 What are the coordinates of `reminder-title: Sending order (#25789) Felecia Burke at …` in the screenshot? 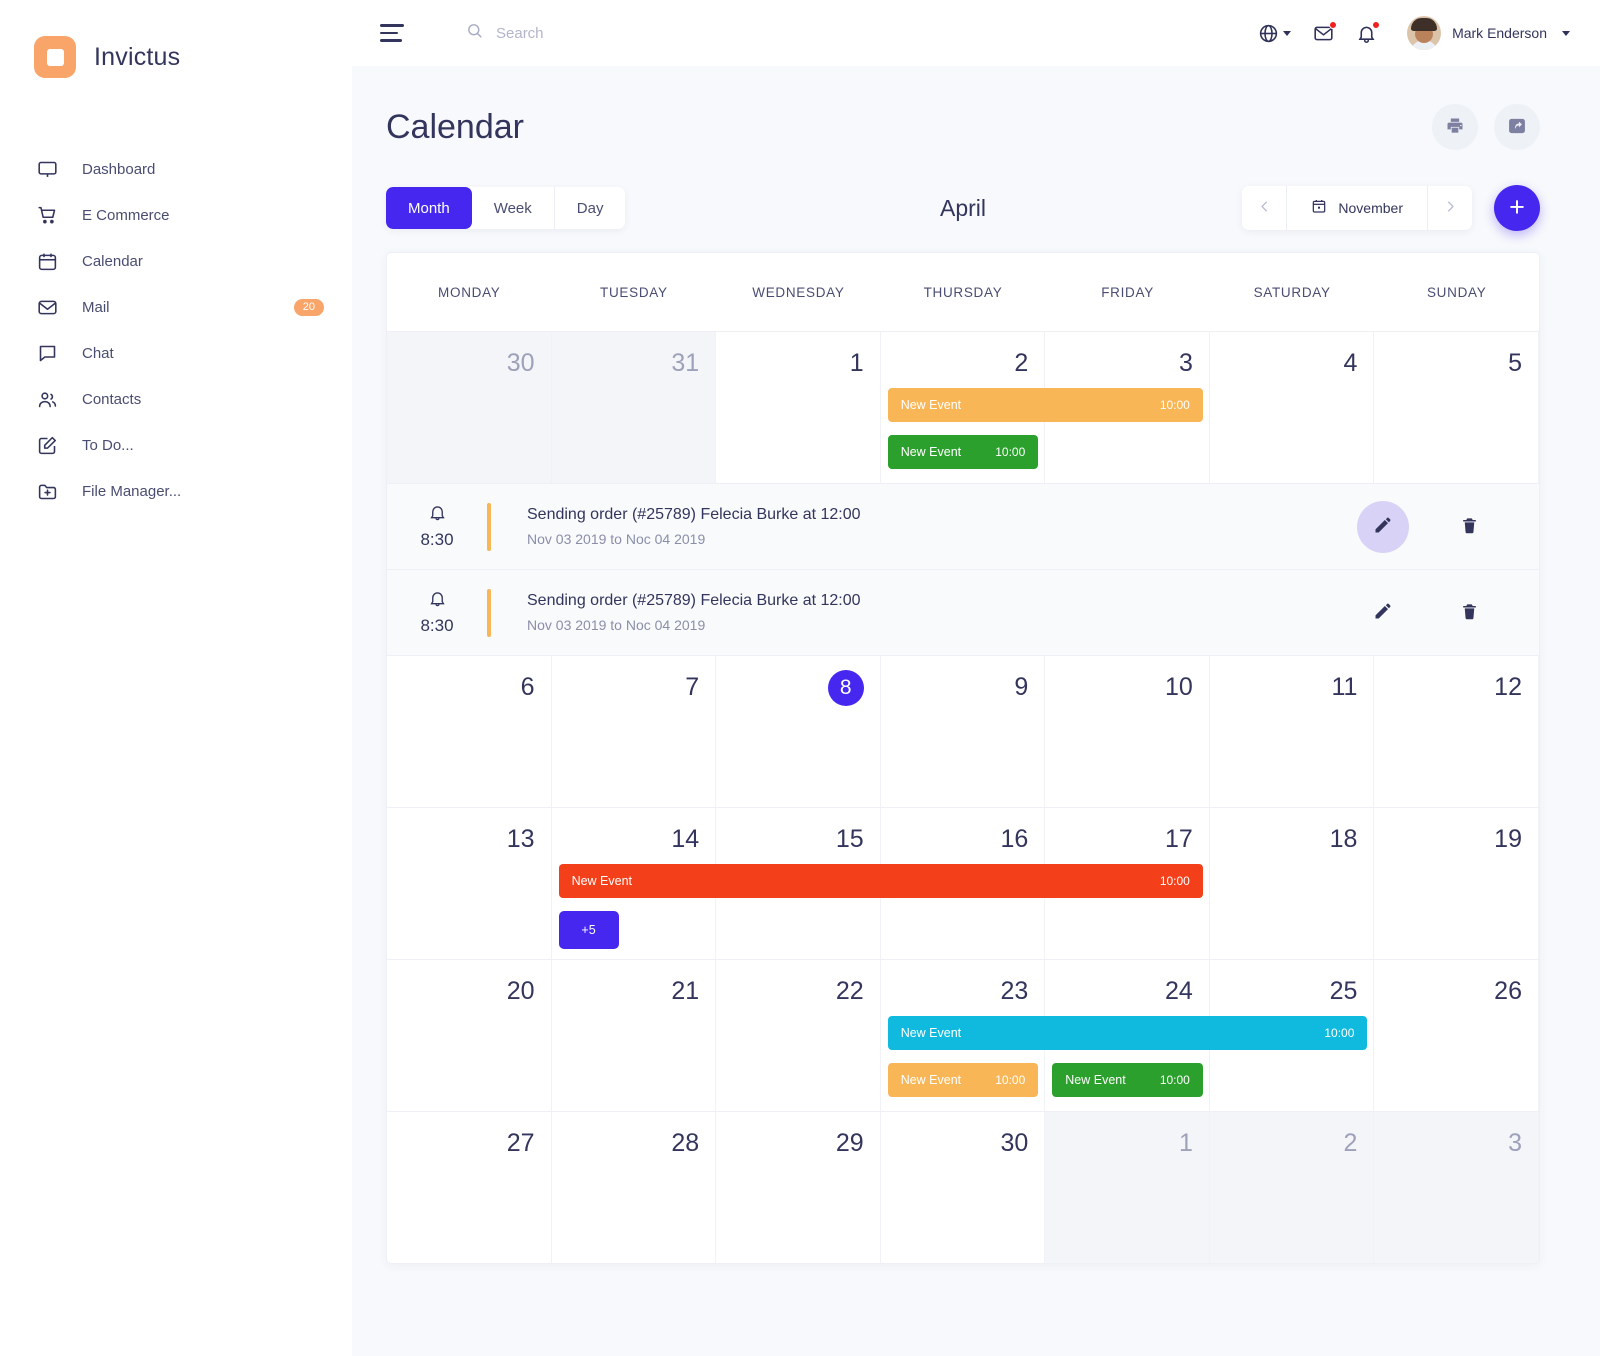 It's located at (694, 600).